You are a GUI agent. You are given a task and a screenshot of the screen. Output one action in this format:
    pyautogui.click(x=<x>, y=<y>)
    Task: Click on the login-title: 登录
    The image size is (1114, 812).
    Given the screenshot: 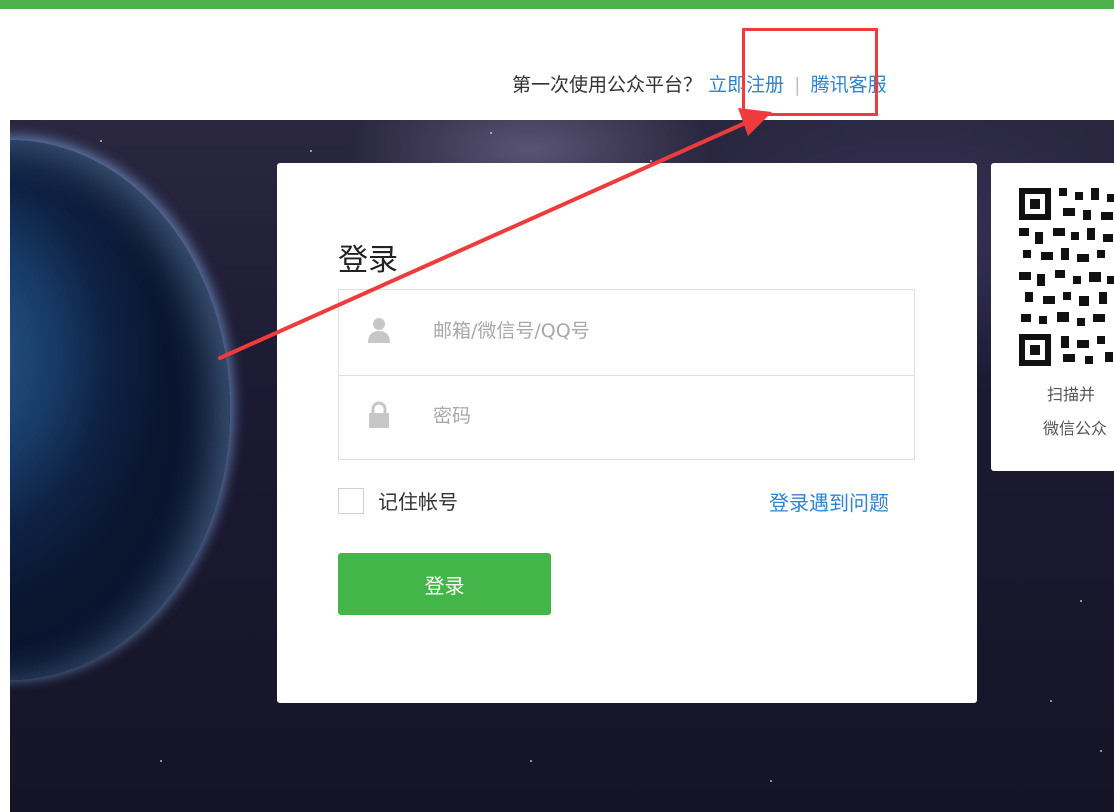 What is the action you would take?
    pyautogui.click(x=368, y=260)
    